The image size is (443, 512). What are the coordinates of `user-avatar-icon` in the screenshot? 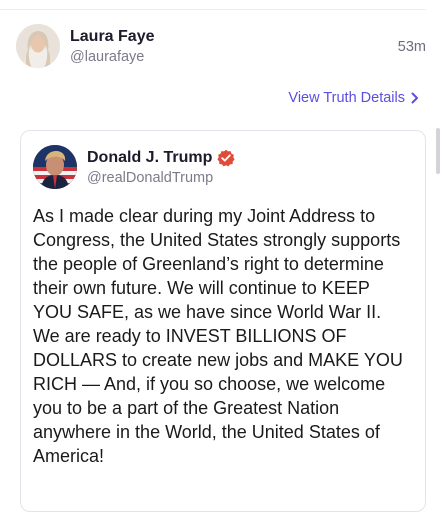 It's located at (38, 46).